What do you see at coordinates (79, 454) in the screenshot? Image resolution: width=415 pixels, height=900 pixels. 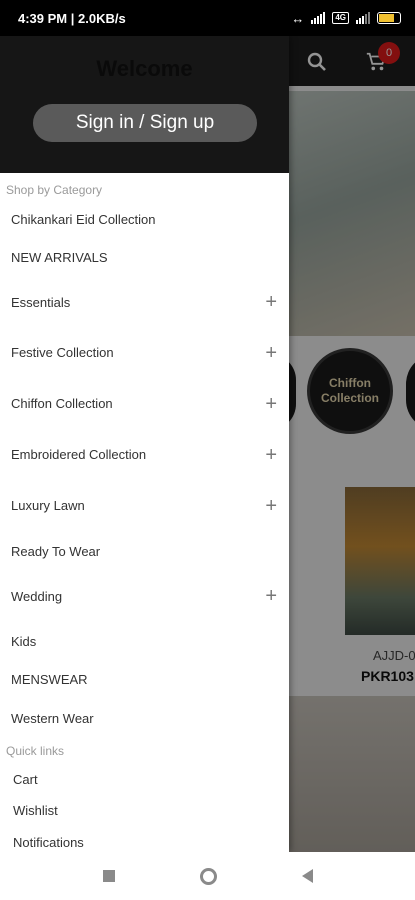 I see `category-item-label: Embroidered Collection` at bounding box center [79, 454].